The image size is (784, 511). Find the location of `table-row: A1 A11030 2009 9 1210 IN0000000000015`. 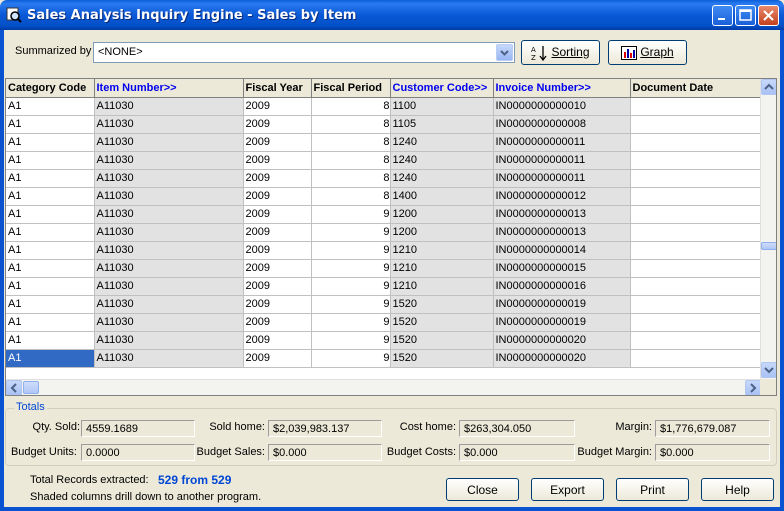

table-row: A1 A11030 2009 9 1210 IN0000000000015 is located at coordinates (384, 268).